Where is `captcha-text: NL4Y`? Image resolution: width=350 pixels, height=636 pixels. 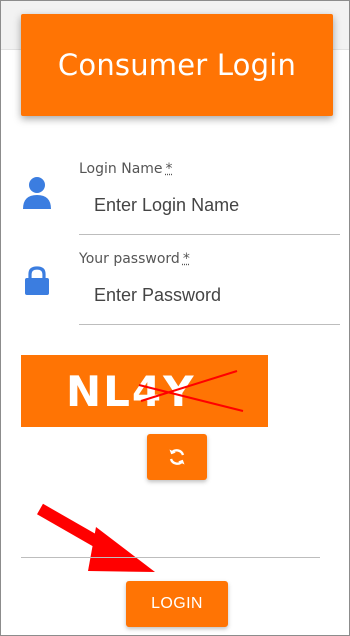 captcha-text: NL4Y is located at coordinates (131, 391).